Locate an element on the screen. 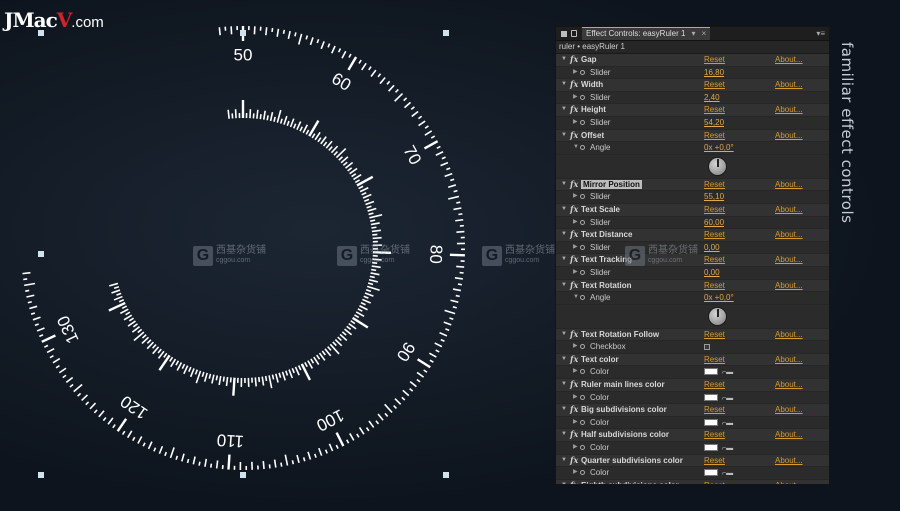 The width and height of the screenshot is (900, 511). param-value: 54,20 is located at coordinates (714, 123).